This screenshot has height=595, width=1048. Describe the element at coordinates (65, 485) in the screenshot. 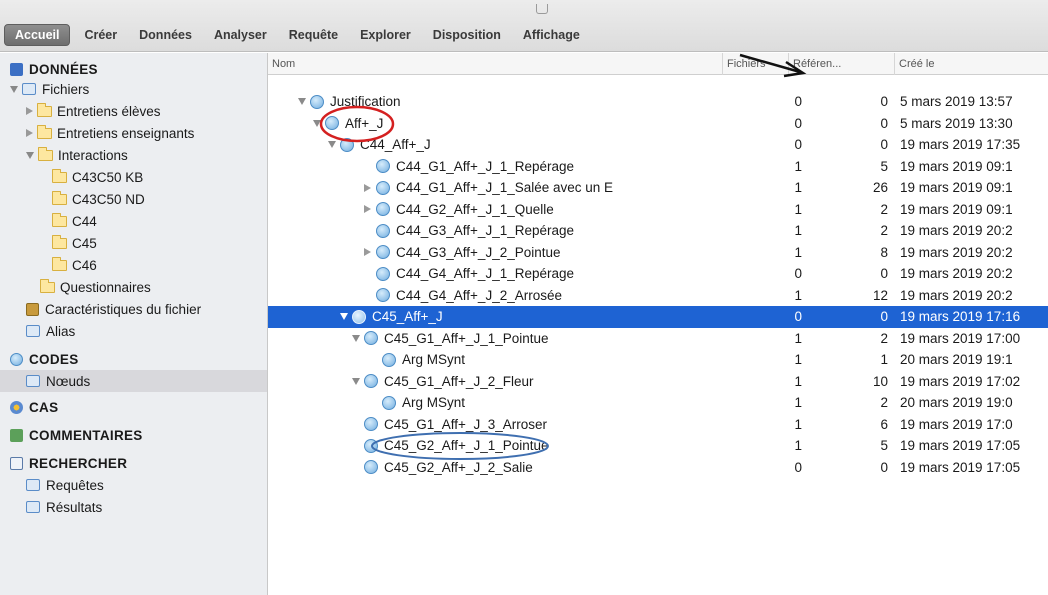

I see `sidebar-item-requetes: Requêtes` at that location.